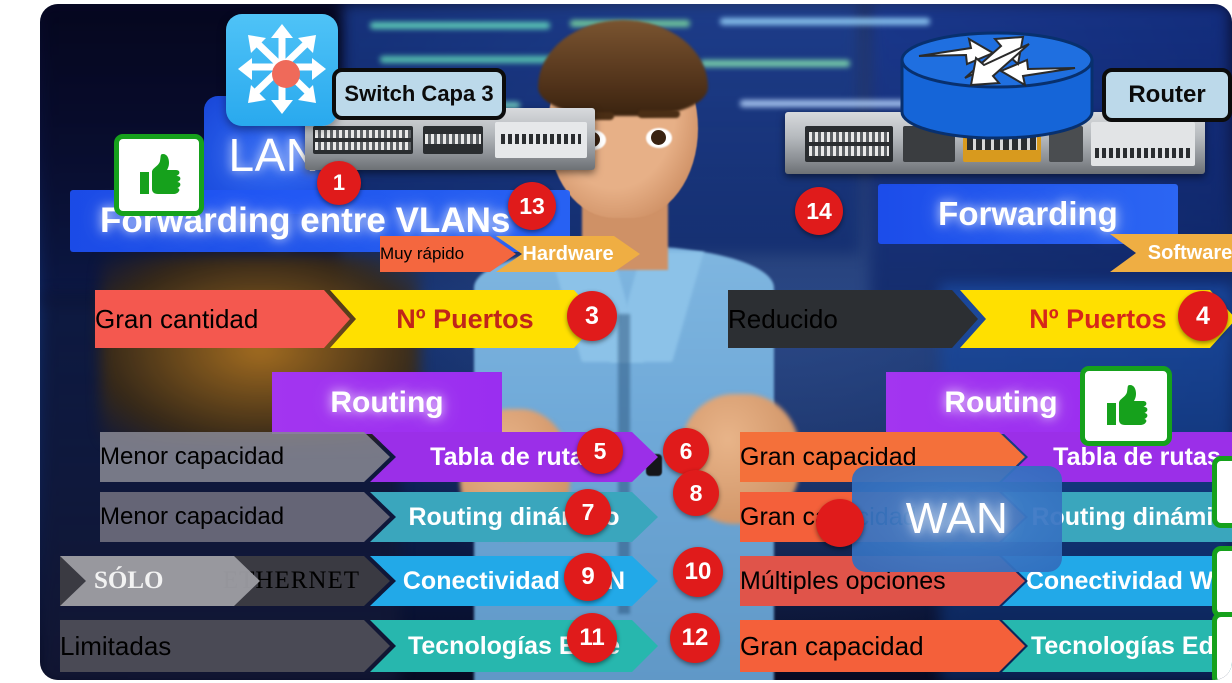 This screenshot has width=1232, height=683. I want to click on switch-callout-label: Switch Capa 3, so click(419, 94).